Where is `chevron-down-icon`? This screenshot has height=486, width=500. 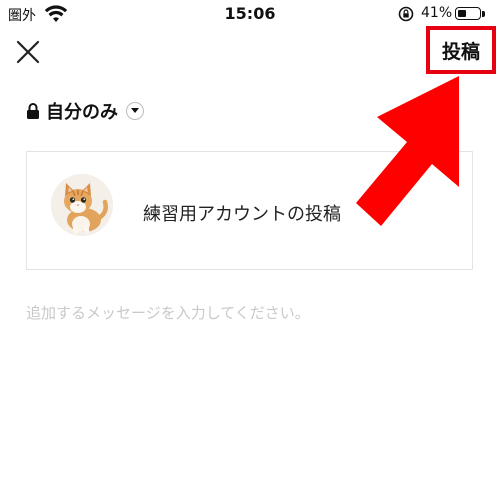 chevron-down-icon is located at coordinates (135, 111).